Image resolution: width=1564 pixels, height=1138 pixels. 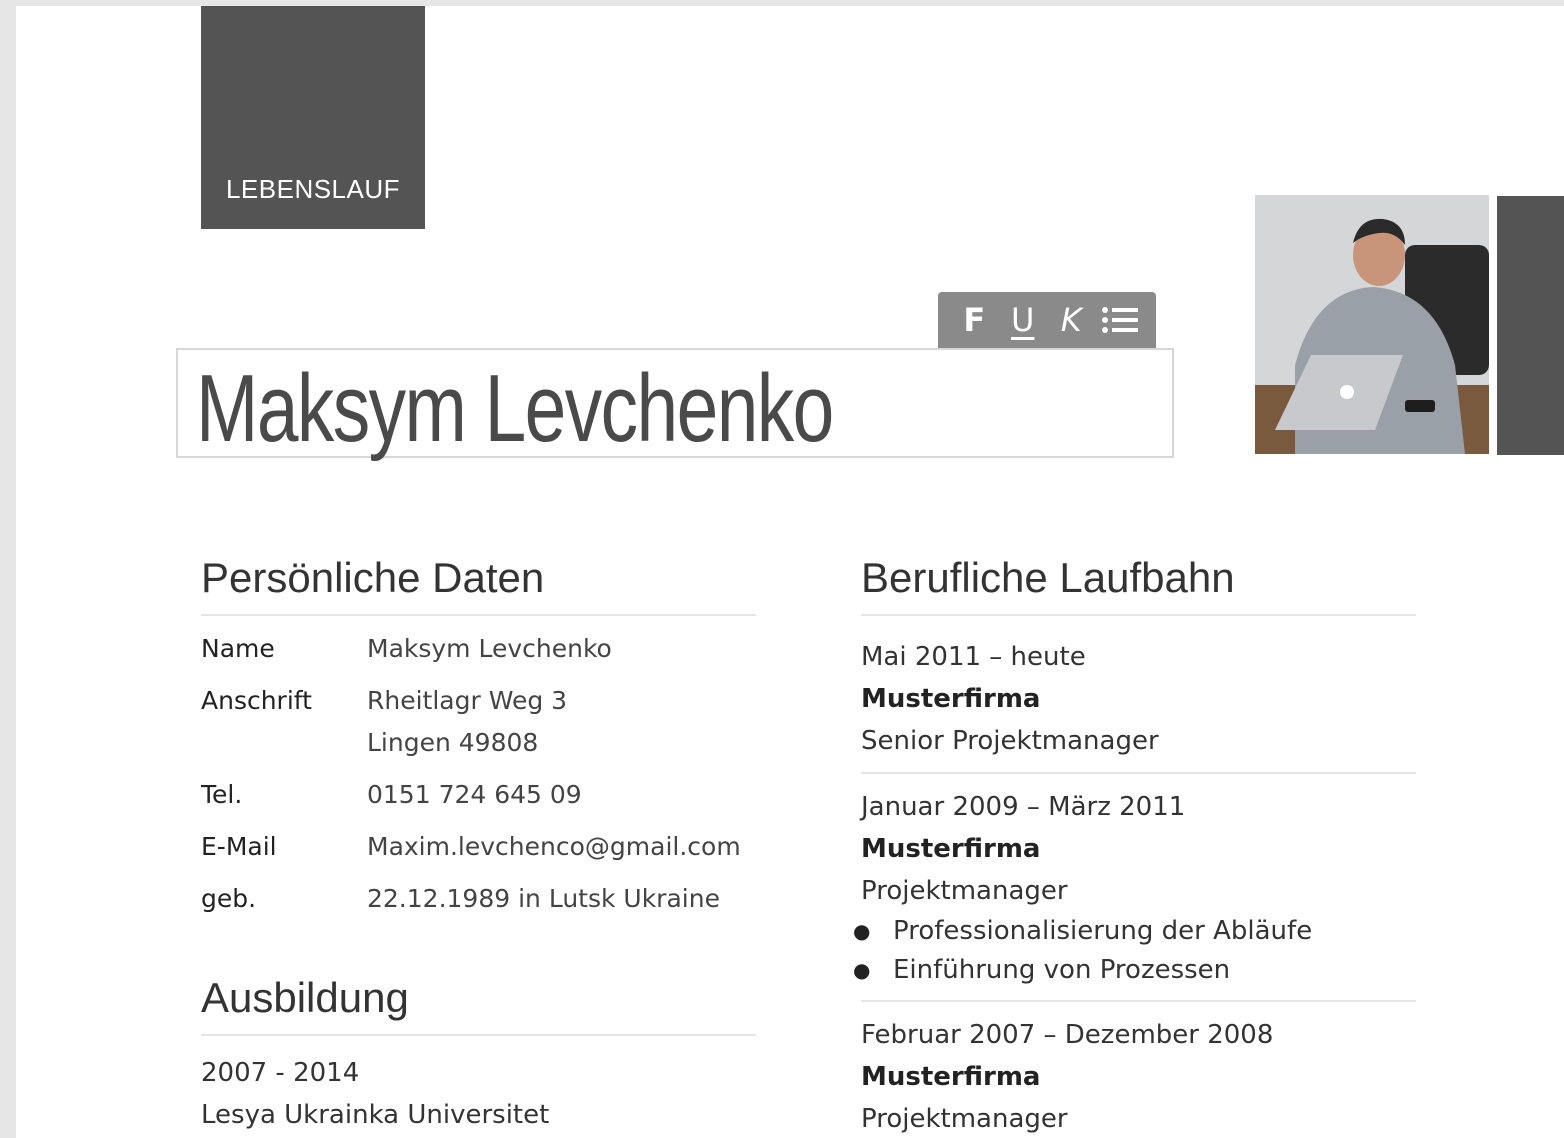 What do you see at coordinates (284, 851) in the screenshot?
I see `data-key: E-Mail` at bounding box center [284, 851].